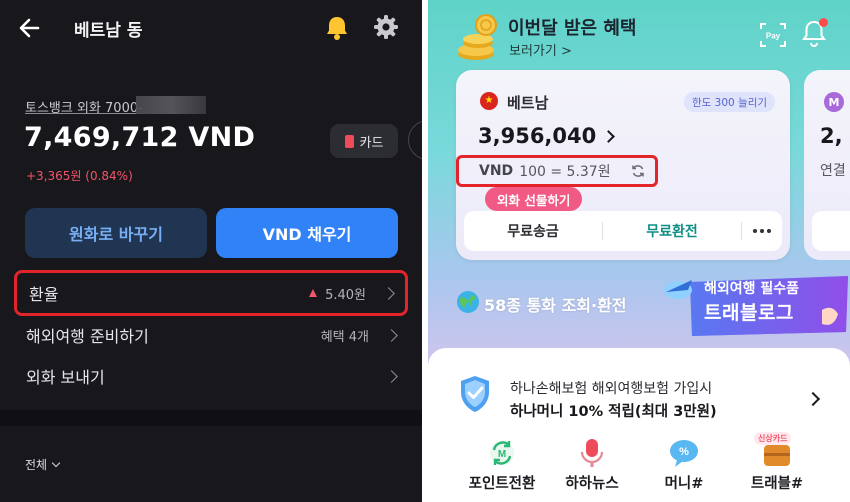  Describe the element at coordinates (475, 394) in the screenshot. I see `shield-check-icon` at that location.